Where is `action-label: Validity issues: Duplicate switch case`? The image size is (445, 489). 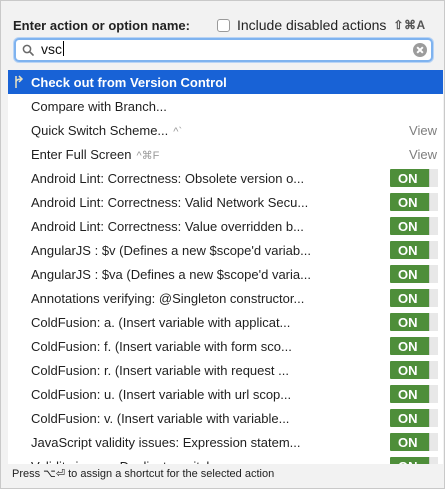 action-label: Validity issues: Duplicate switch case is located at coordinates (237, 462).